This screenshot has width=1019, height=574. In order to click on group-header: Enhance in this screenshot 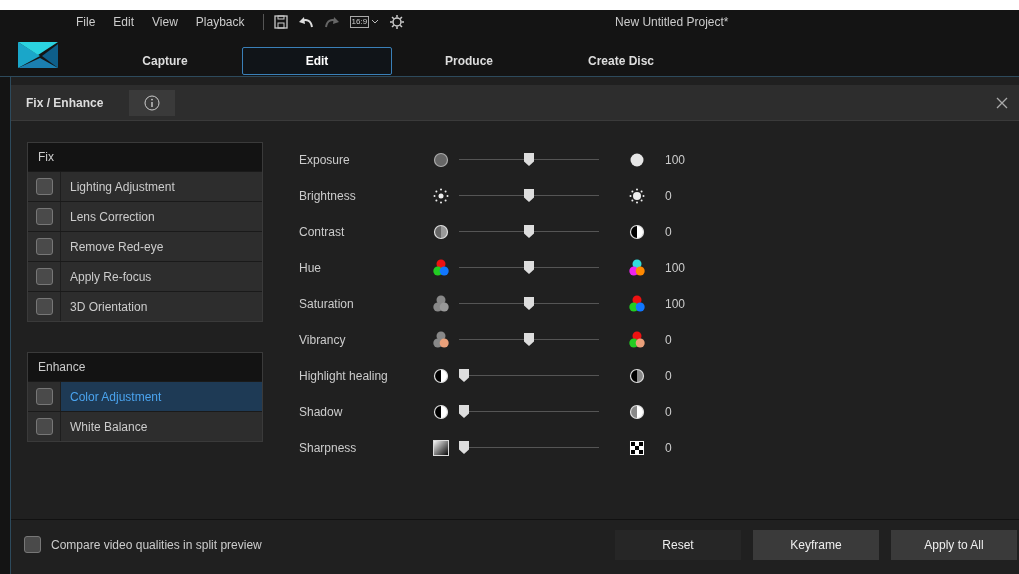, I will do `click(145, 367)`.